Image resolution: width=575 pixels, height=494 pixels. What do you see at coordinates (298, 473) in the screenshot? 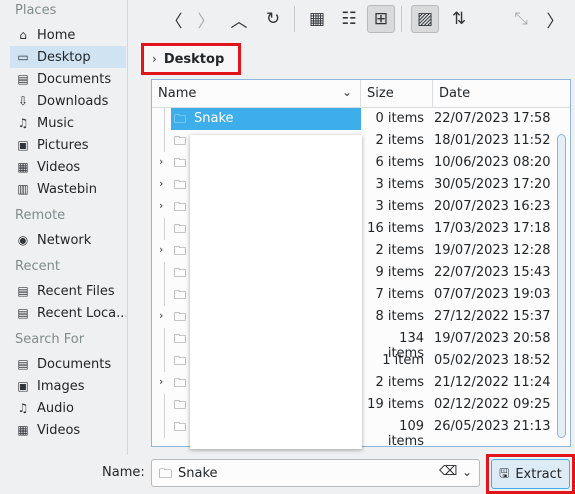
I see `name-input` at bounding box center [298, 473].